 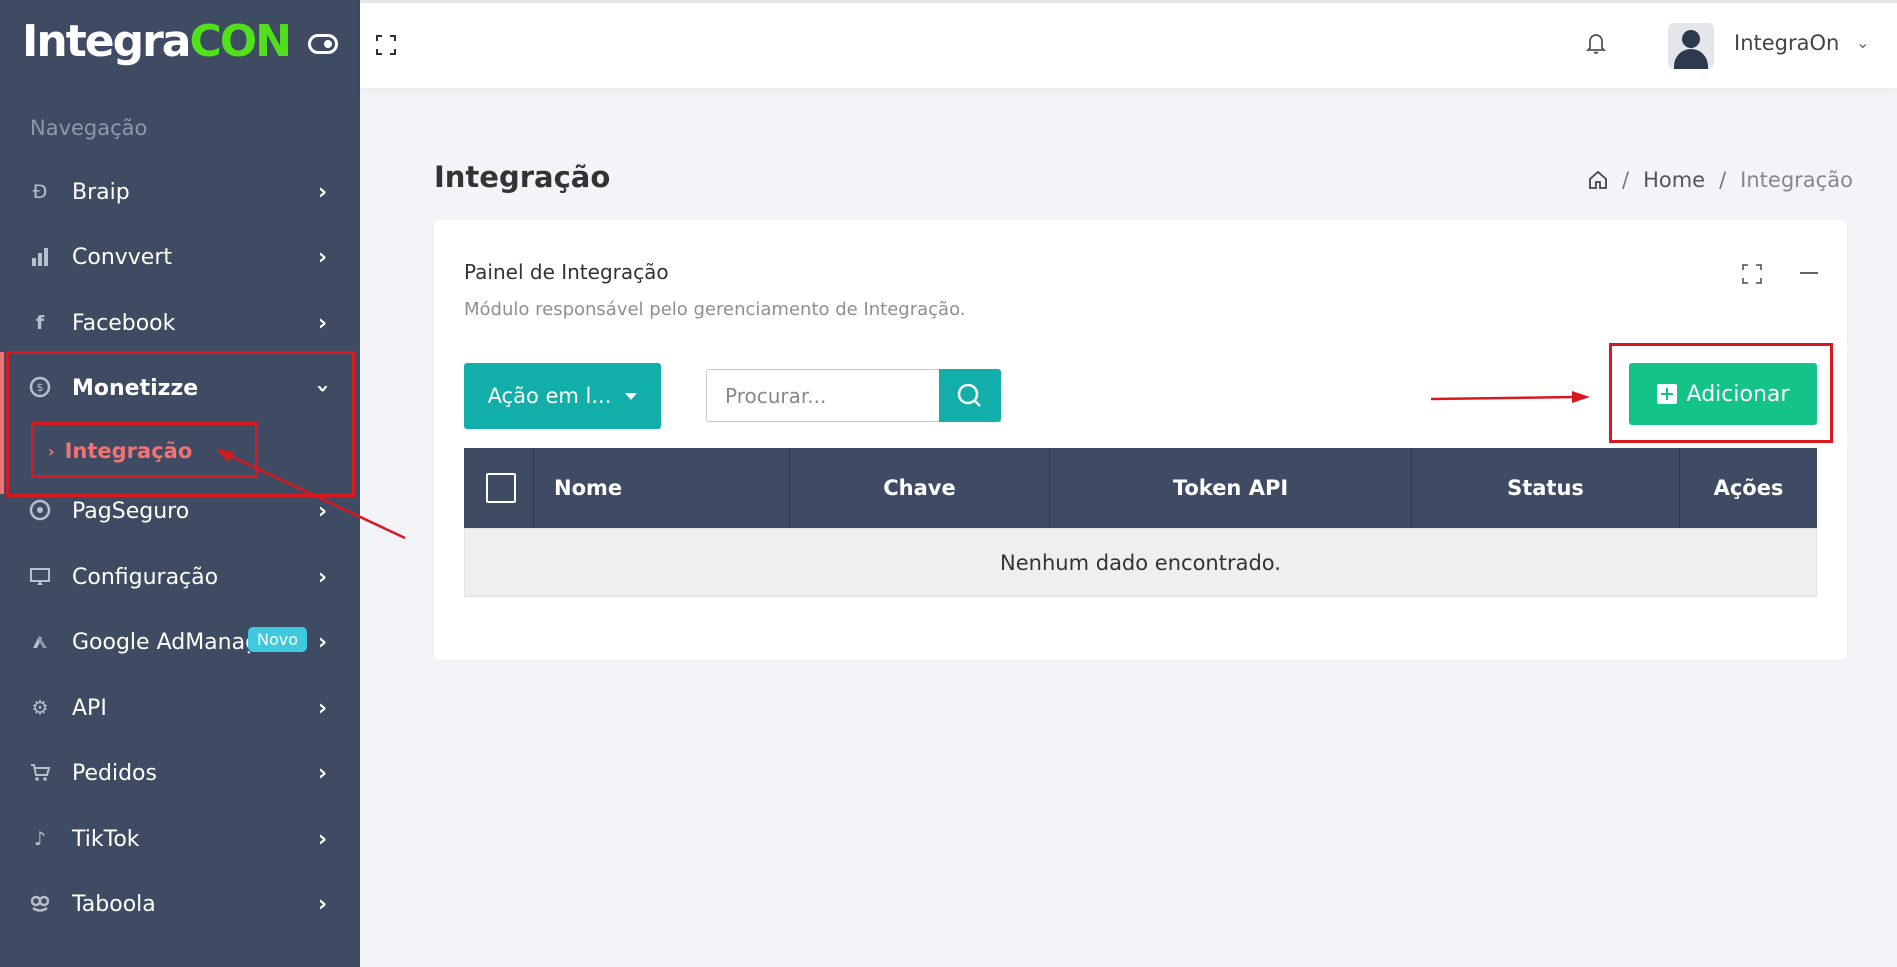 I want to click on sidebar-item-api: ⚙ API ›, so click(x=180, y=708).